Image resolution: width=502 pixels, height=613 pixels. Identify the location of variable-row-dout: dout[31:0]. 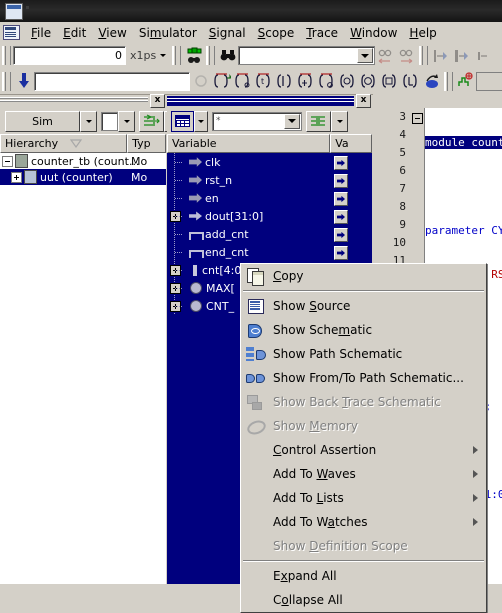
(269, 216).